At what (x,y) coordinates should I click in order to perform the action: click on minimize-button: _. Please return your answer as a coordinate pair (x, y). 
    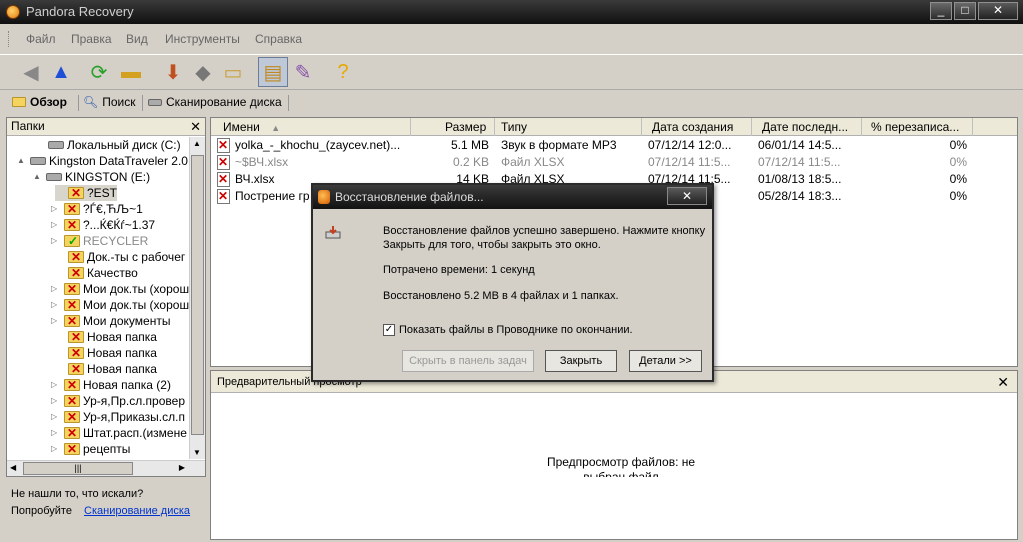
    Looking at the image, I should click on (941, 11).